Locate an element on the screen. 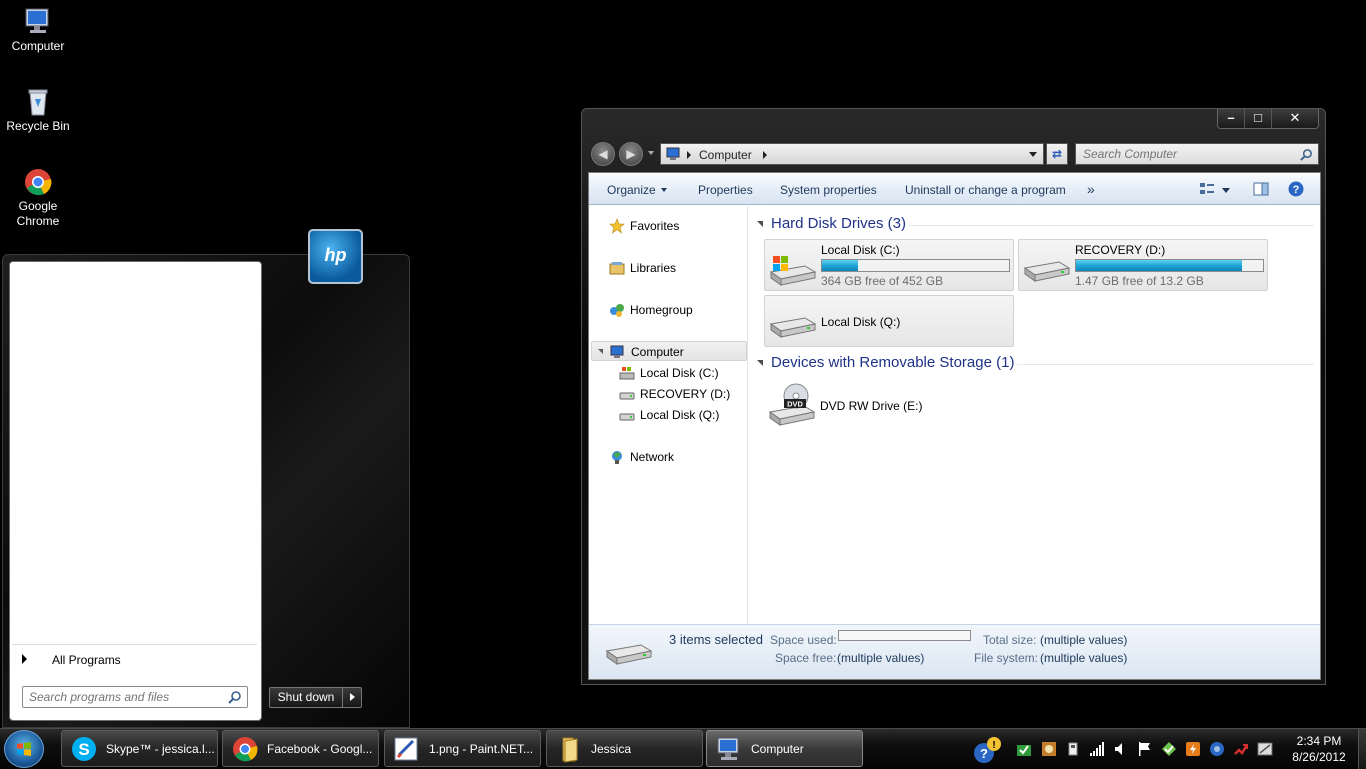 The height and width of the screenshot is (769, 1366). nav-item-libraries: Libraries is located at coordinates (668, 268).